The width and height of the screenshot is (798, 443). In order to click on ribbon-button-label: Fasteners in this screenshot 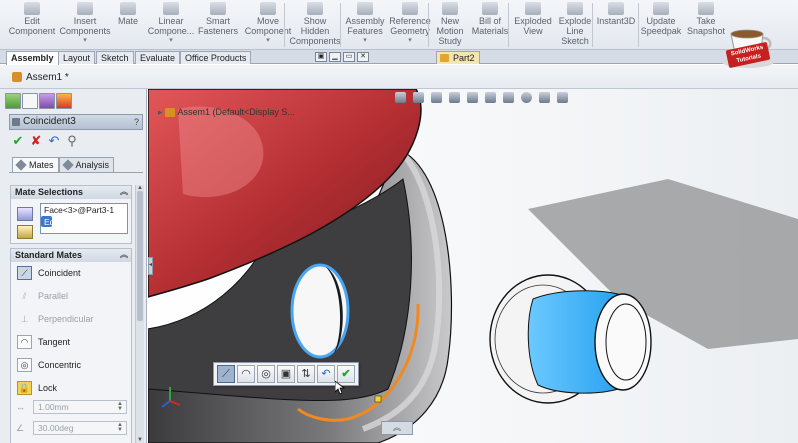, I will do `click(218, 31)`.